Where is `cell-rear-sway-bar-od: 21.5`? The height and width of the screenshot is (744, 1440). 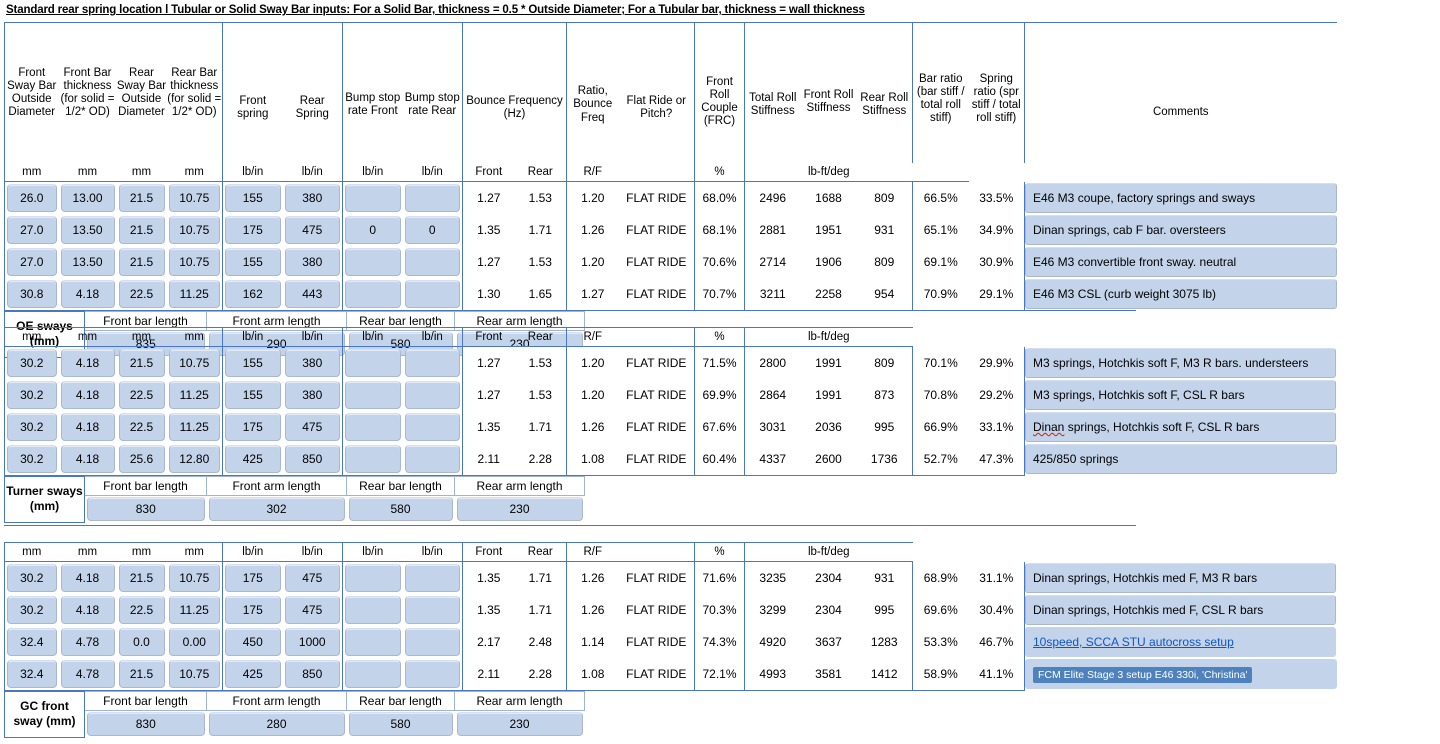 cell-rear-sway-bar-od: 21.5 is located at coordinates (142, 230).